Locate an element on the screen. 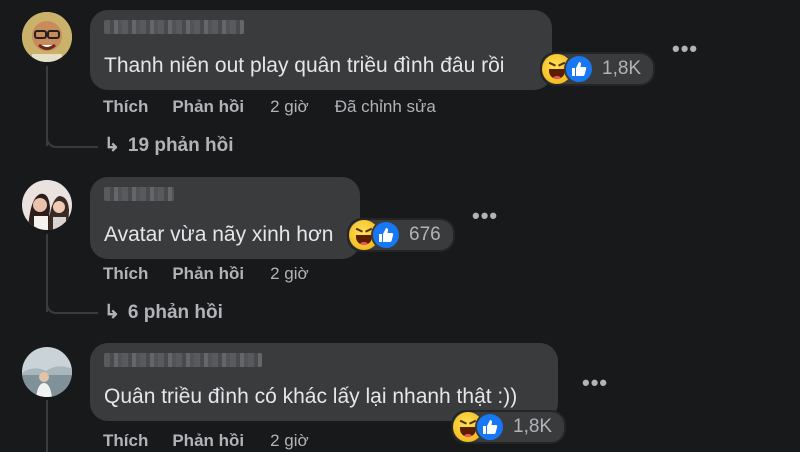 This screenshot has height=452, width=800. comment-bubble: Avatar vừa nãy xinh hơn is located at coordinates (225, 218).